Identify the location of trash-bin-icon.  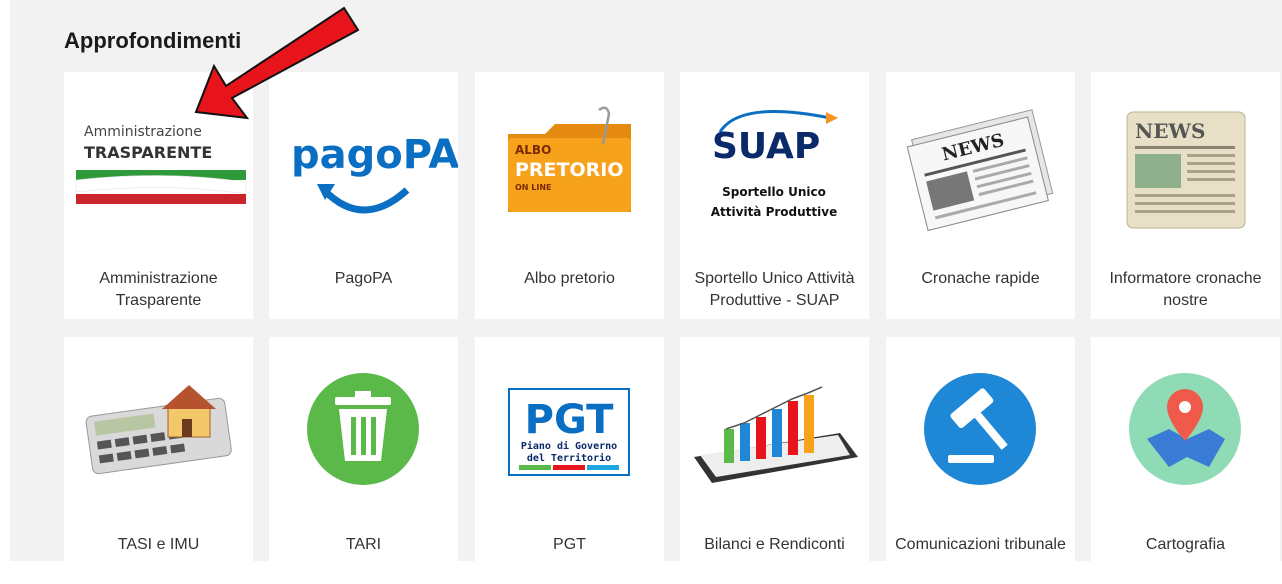
(363, 431).